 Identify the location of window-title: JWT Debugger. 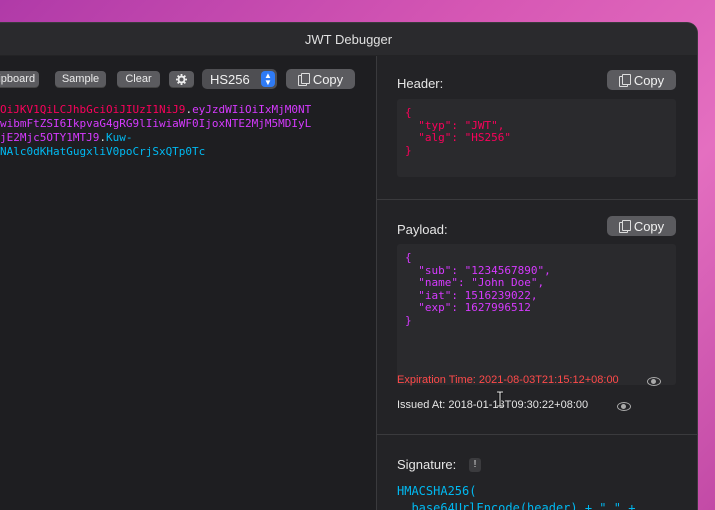
(348, 39).